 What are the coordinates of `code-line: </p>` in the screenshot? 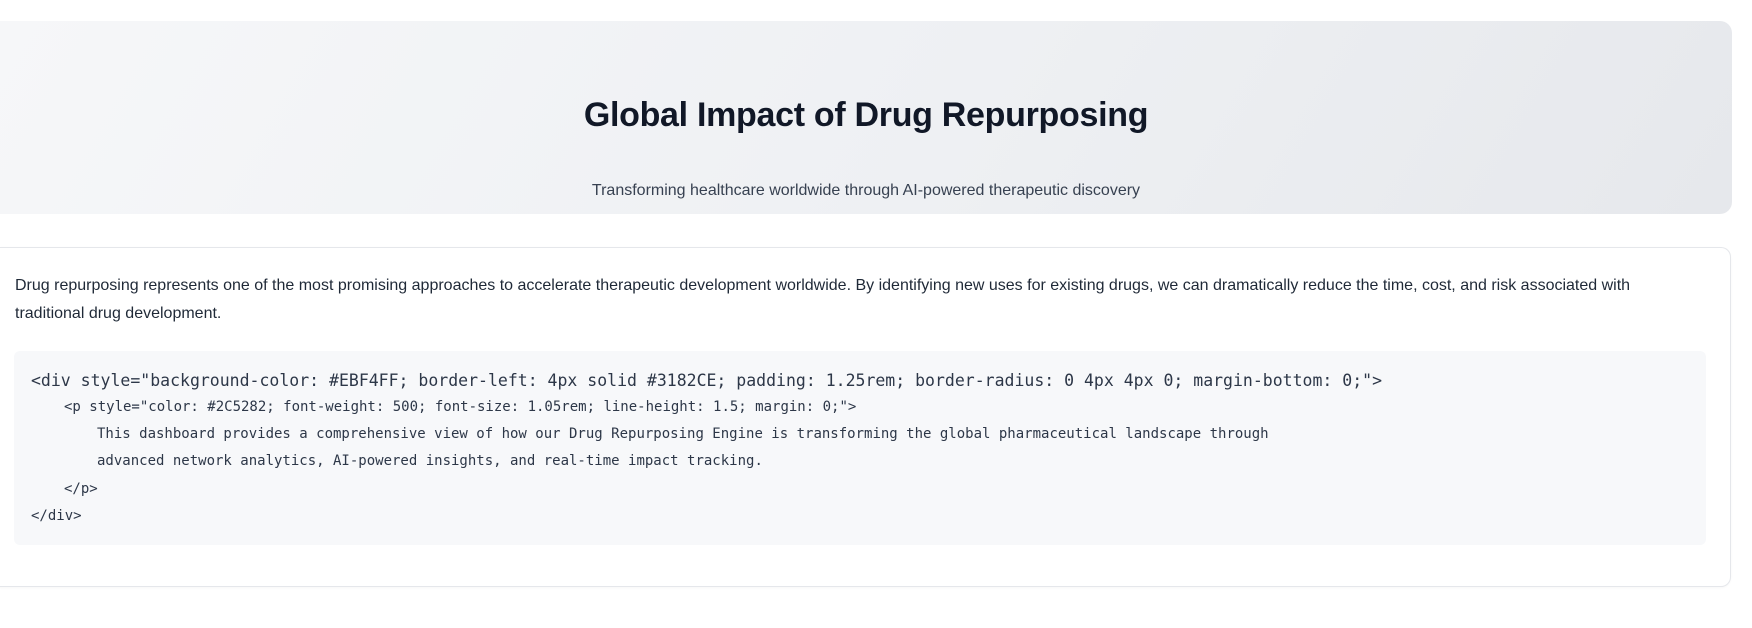 It's located at (81, 489).